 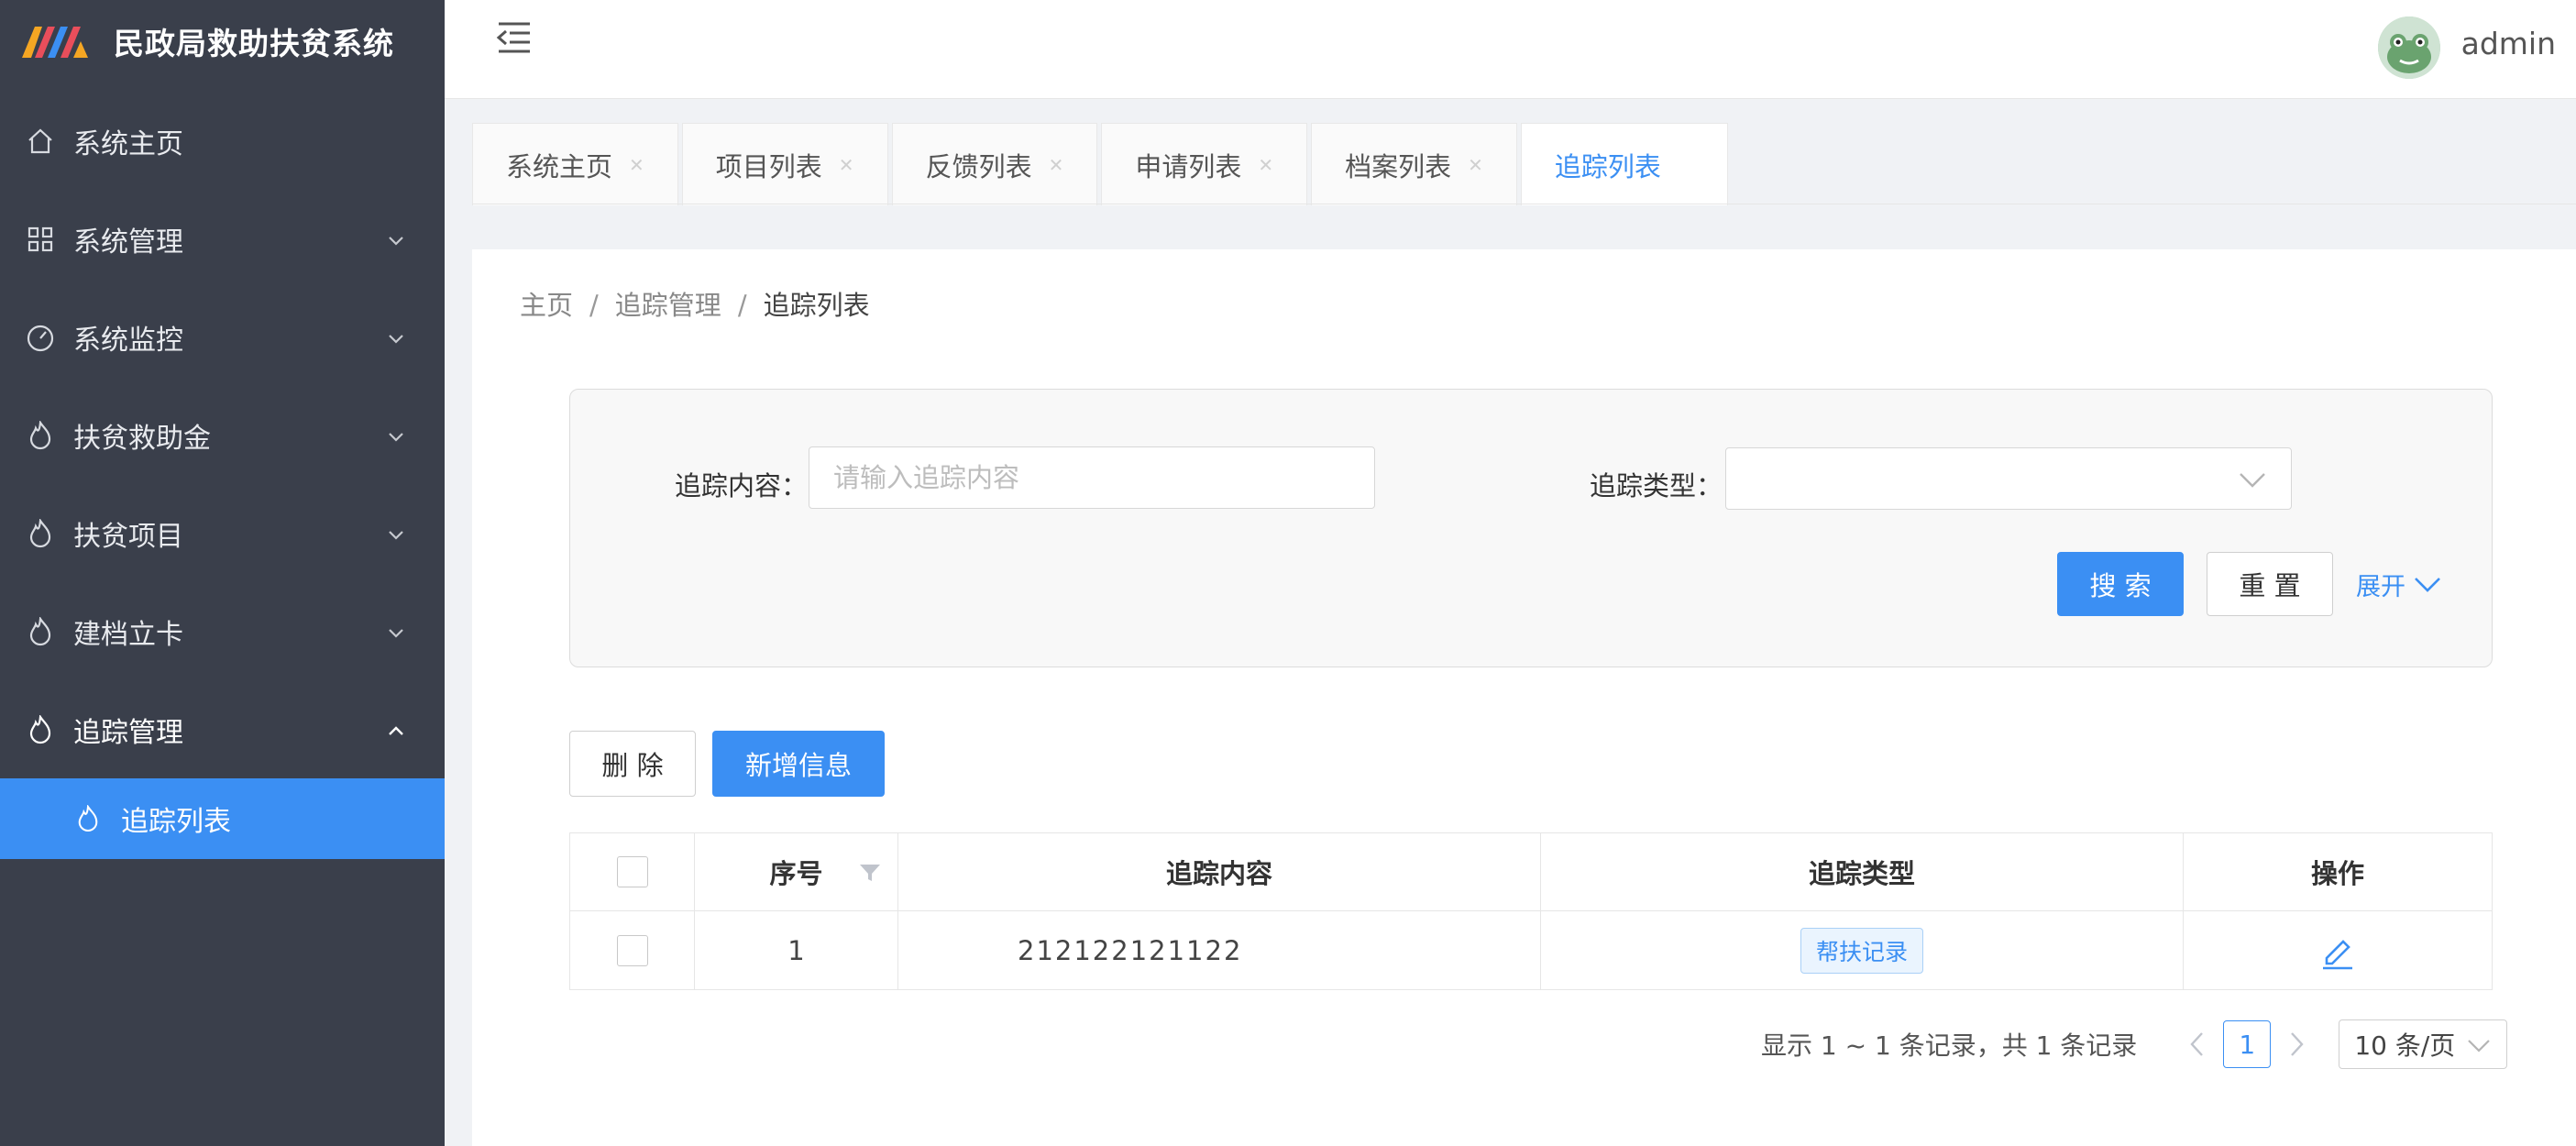 I want to click on tab-bar: 系统主页 ✕ 项目列表 ✕ 反馈列表 ✕ 申请列表 ✕ 档案列表 ✕ 追踪列表, so click(x=1102, y=164).